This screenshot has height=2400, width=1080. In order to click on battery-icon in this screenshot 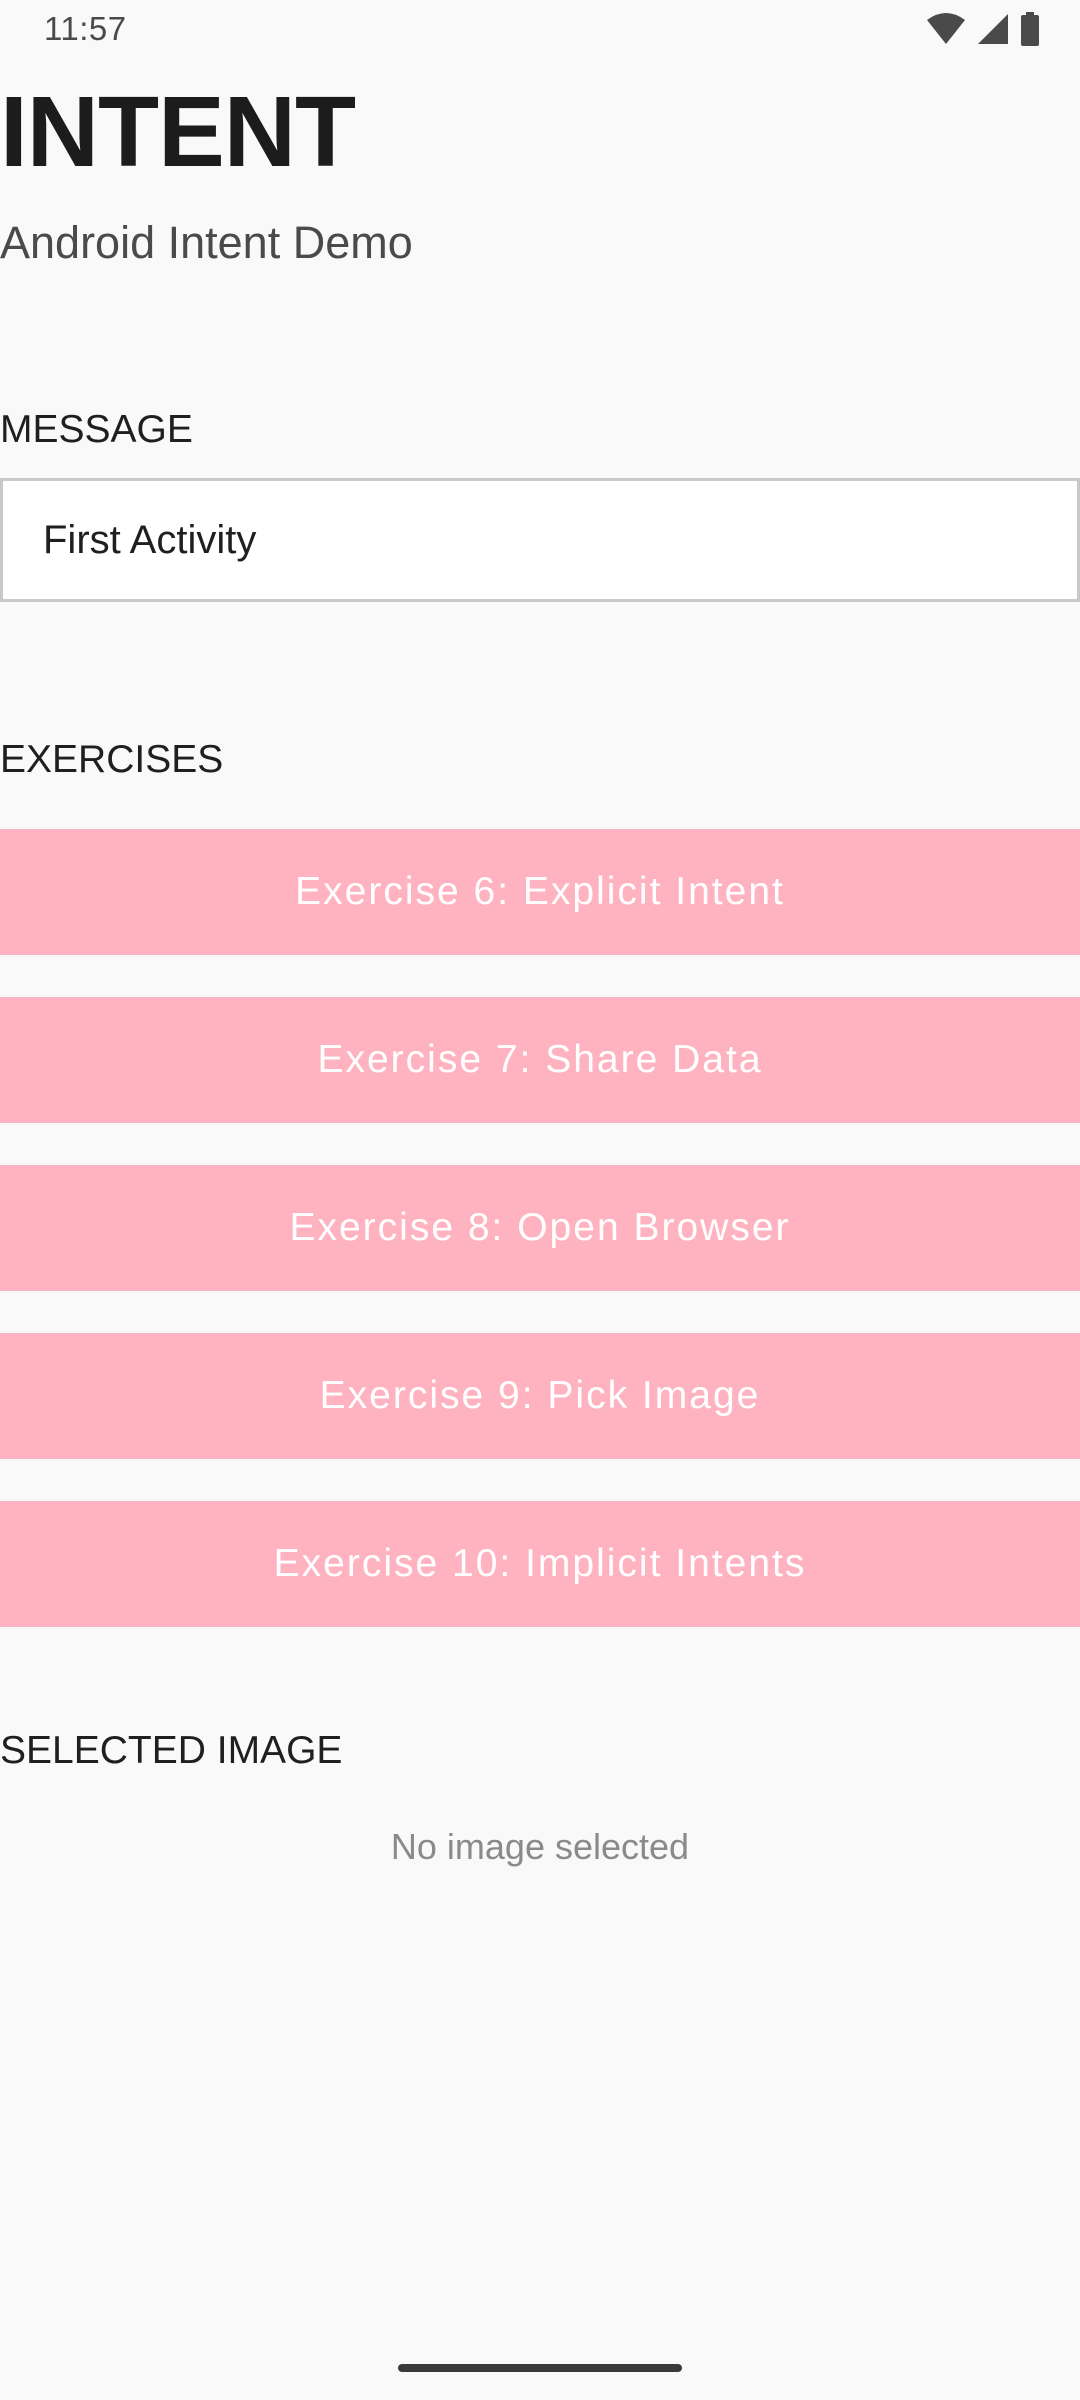, I will do `click(1030, 29)`.